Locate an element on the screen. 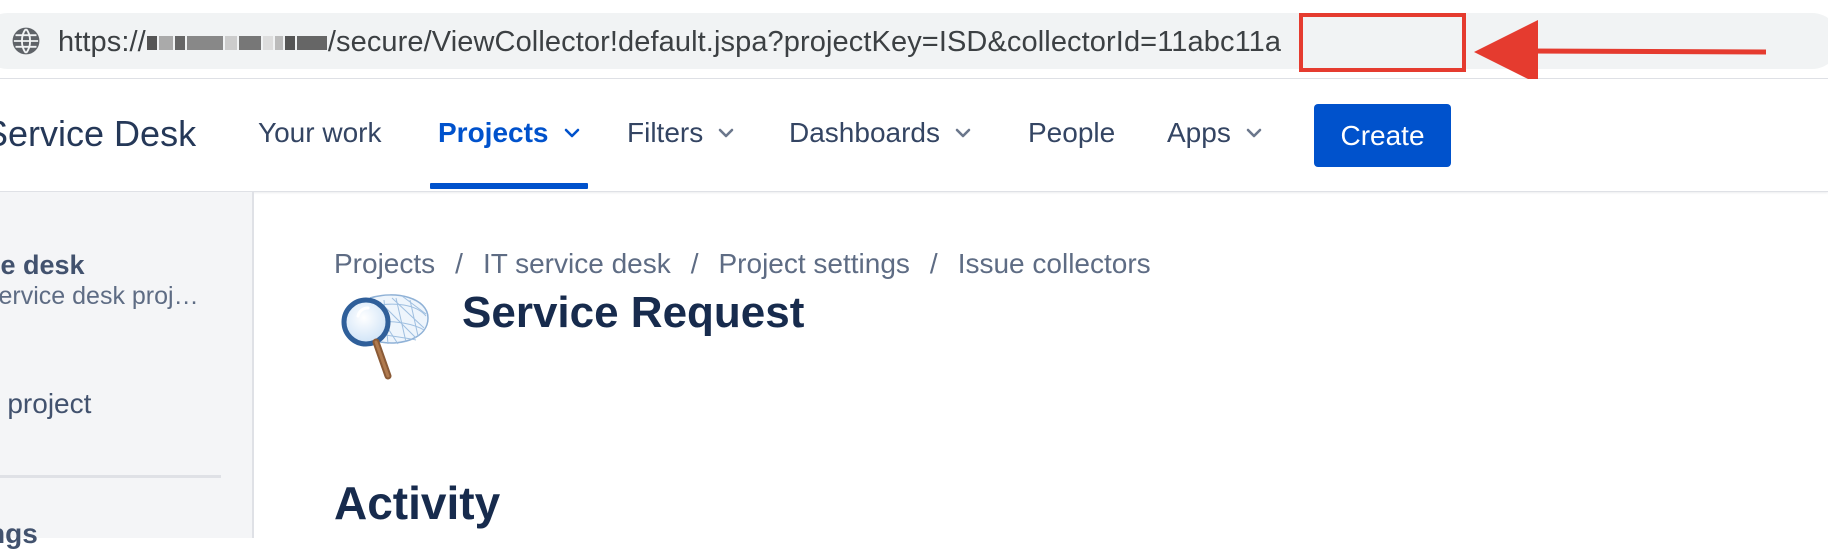 The height and width of the screenshot is (550, 1828). page-title: Service Request is located at coordinates (633, 312).